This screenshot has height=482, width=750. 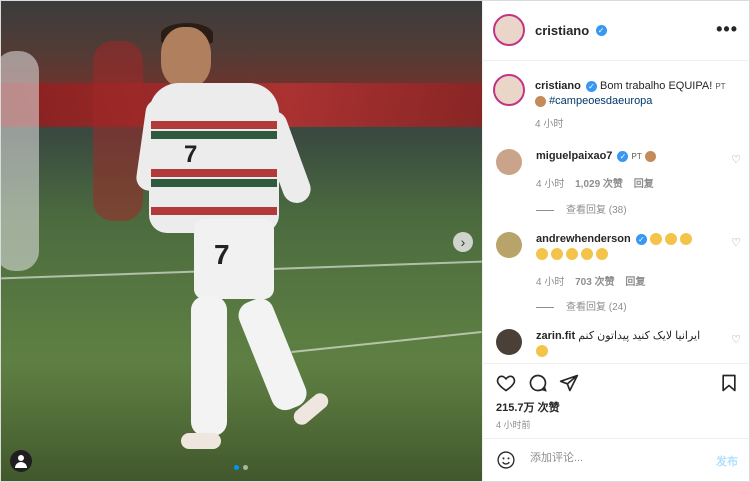 What do you see at coordinates (729, 383) in the screenshot?
I see `bookmark-icon` at bounding box center [729, 383].